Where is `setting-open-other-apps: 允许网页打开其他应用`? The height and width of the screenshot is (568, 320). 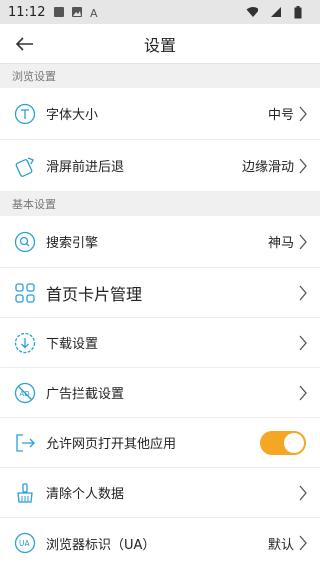 setting-open-other-apps: 允许网页打开其他应用 is located at coordinates (160, 443).